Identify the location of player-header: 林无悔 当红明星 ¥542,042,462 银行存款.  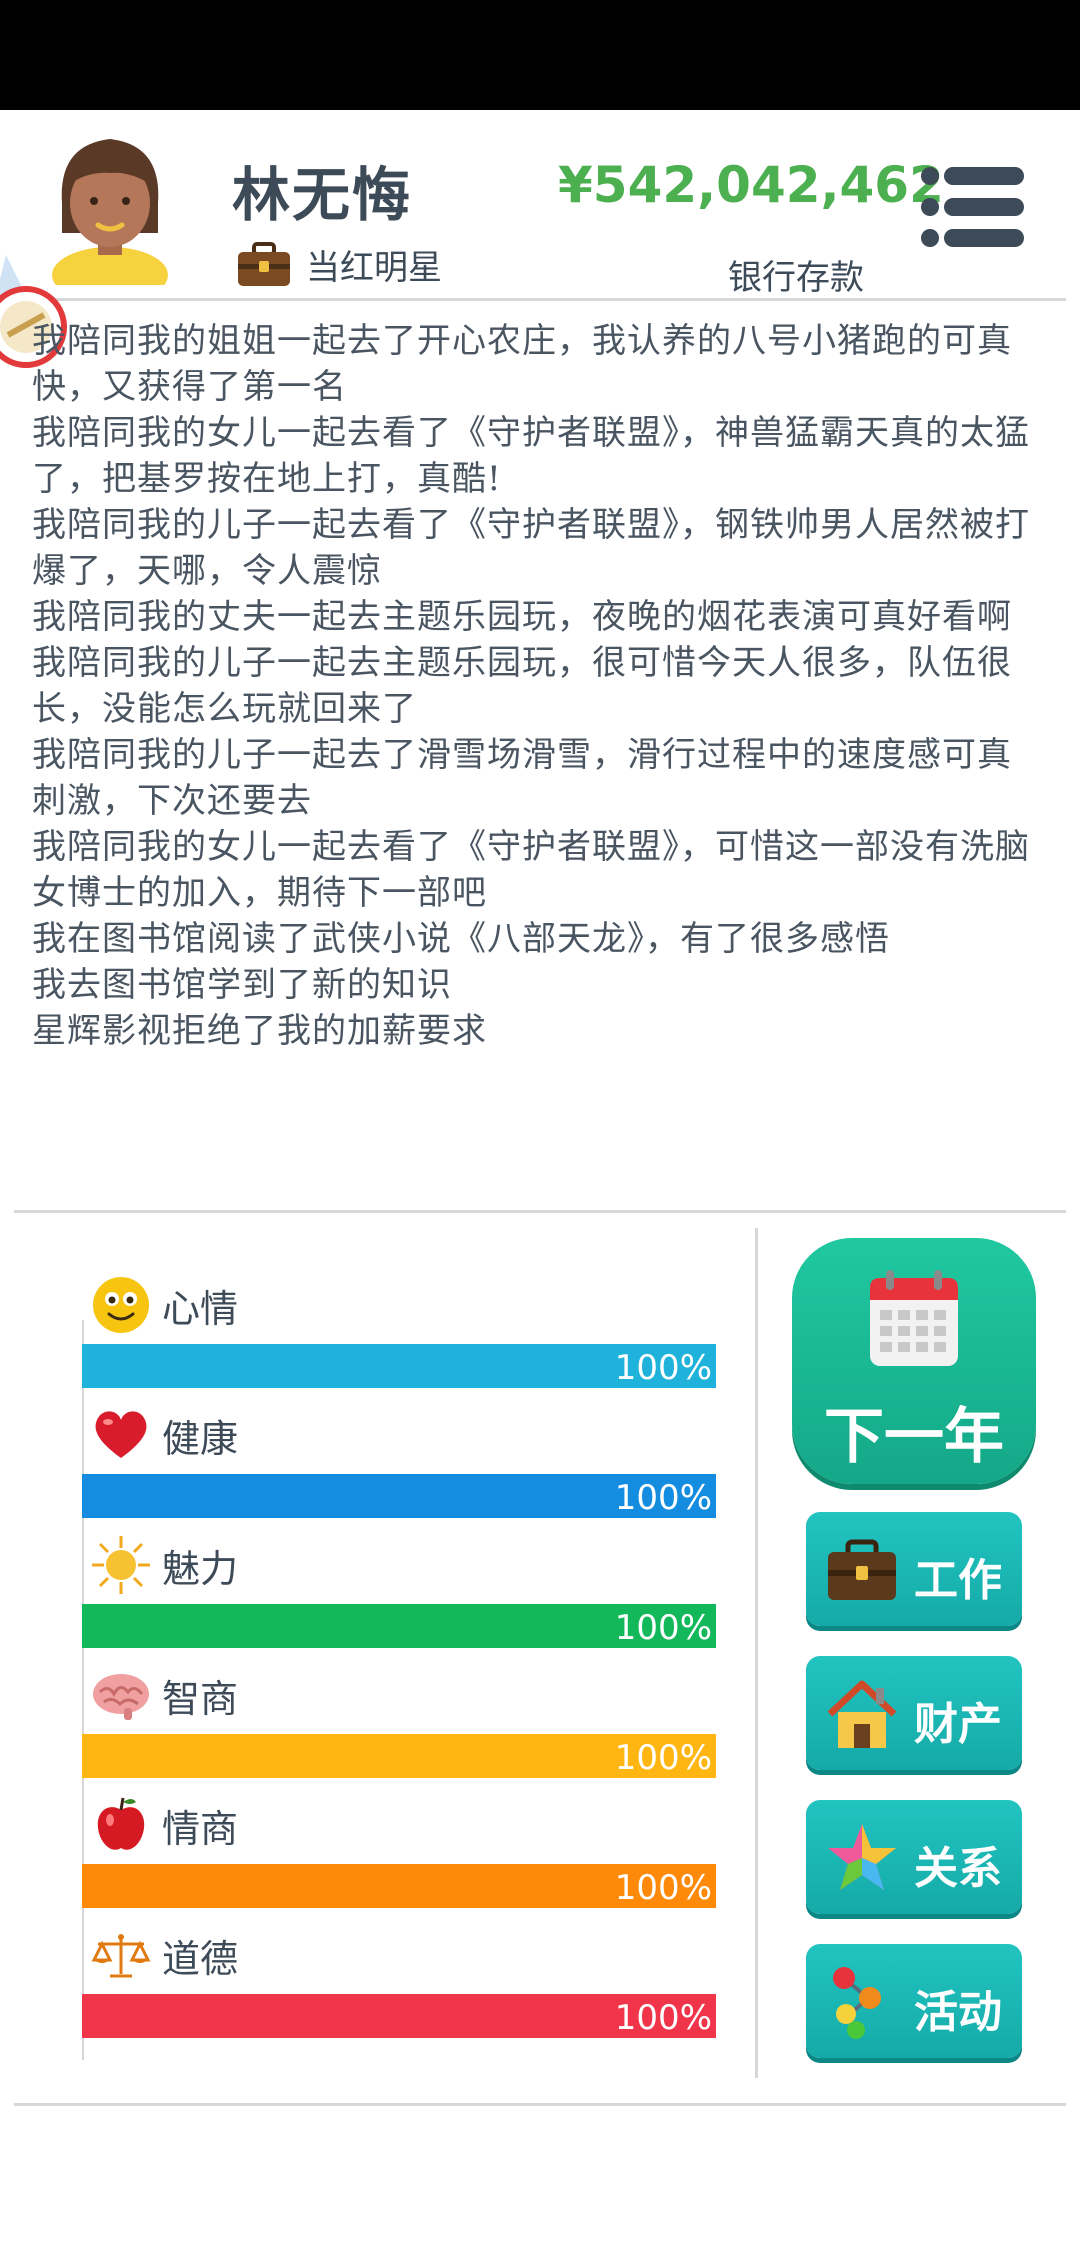
(540, 205).